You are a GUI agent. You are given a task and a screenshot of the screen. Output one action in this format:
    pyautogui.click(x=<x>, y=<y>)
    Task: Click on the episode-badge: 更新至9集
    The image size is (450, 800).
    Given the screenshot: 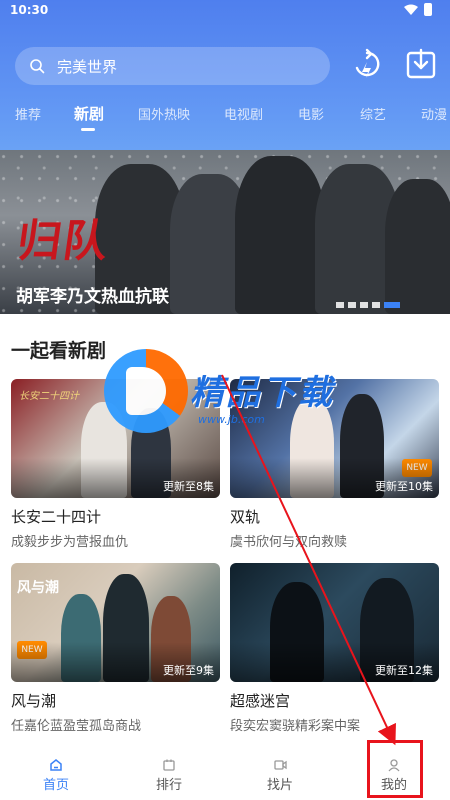 What is the action you would take?
    pyautogui.click(x=188, y=670)
    